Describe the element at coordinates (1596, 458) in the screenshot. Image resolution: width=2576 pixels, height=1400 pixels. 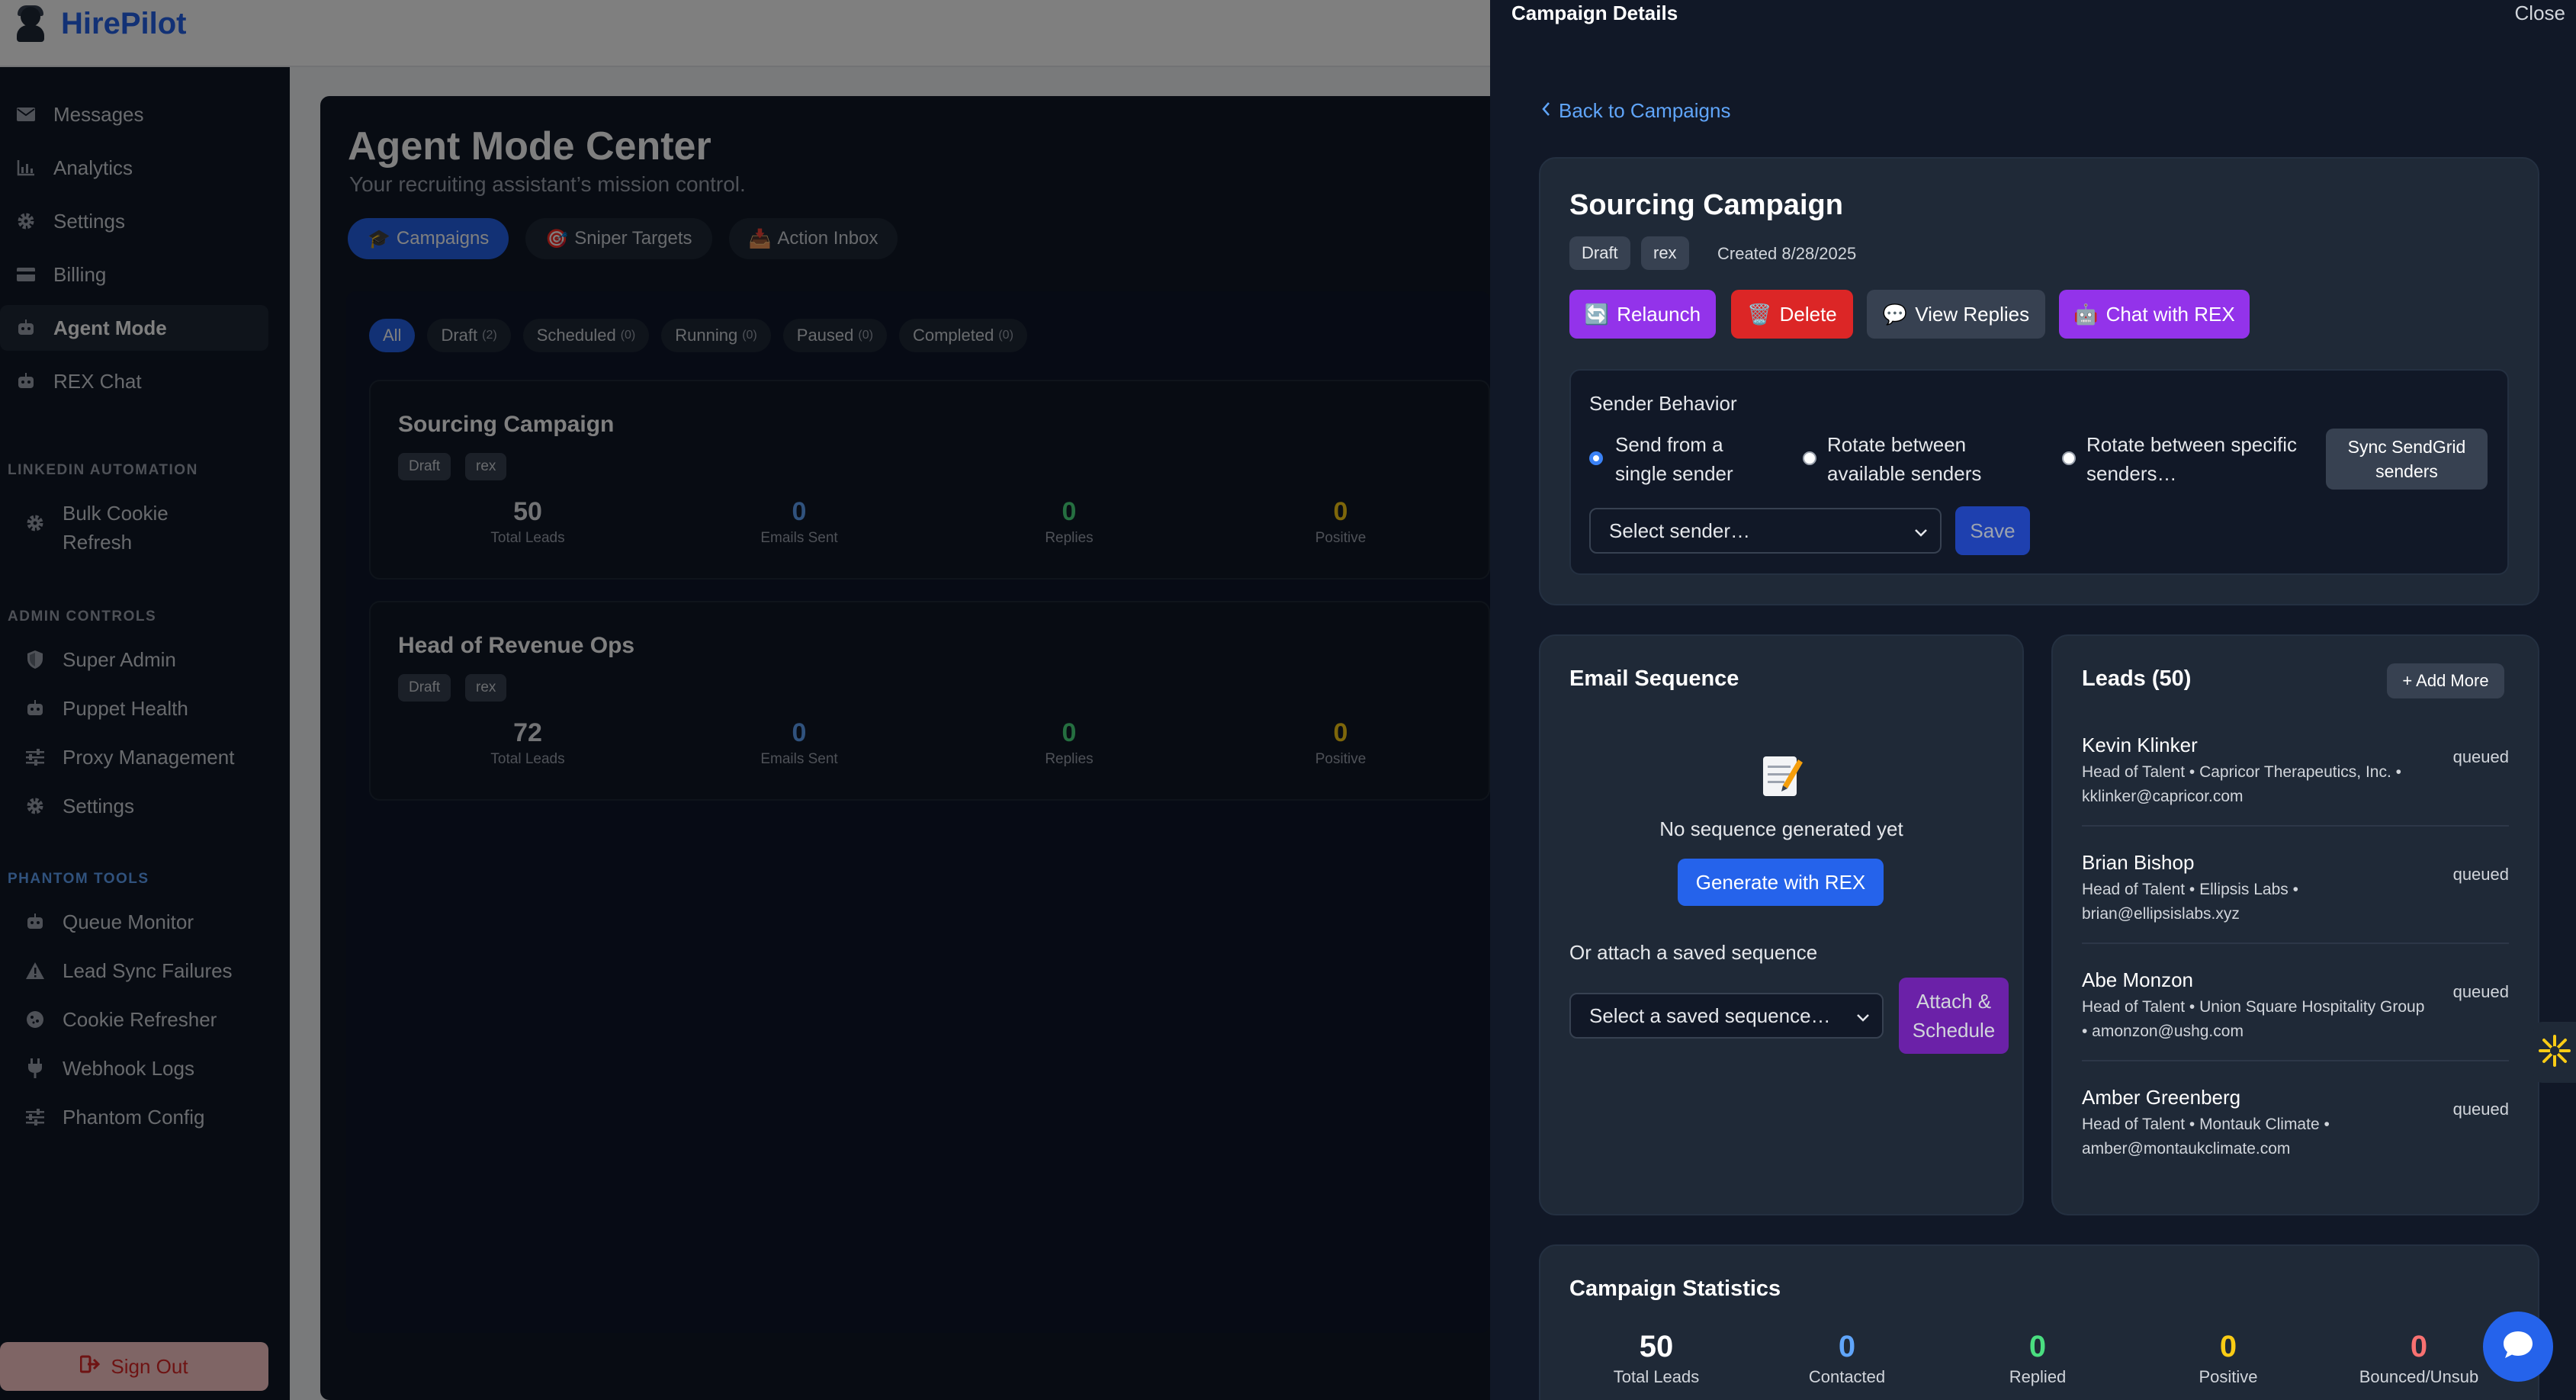
I see `radio-single-sender` at that location.